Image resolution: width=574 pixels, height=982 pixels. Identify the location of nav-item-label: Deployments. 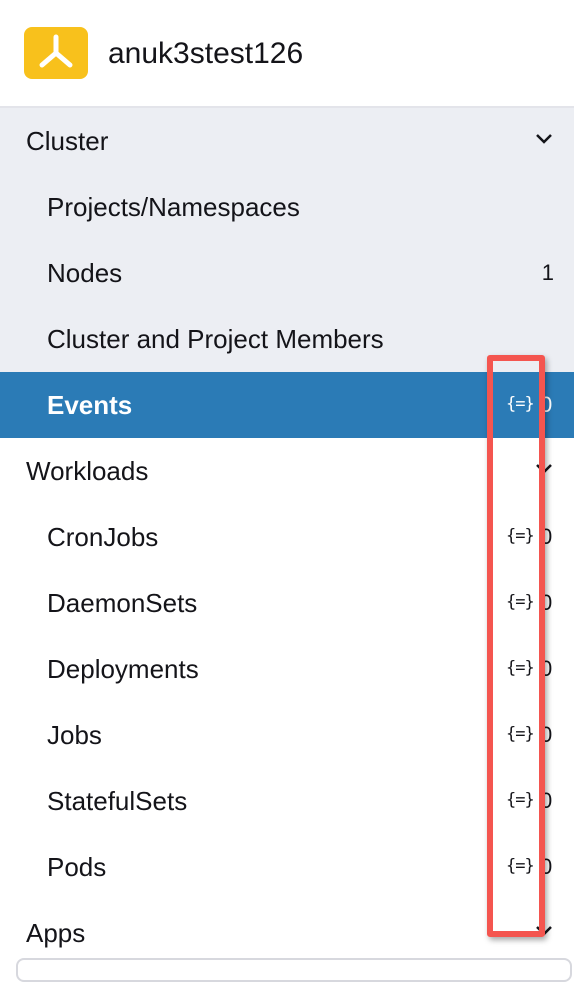
(123, 669).